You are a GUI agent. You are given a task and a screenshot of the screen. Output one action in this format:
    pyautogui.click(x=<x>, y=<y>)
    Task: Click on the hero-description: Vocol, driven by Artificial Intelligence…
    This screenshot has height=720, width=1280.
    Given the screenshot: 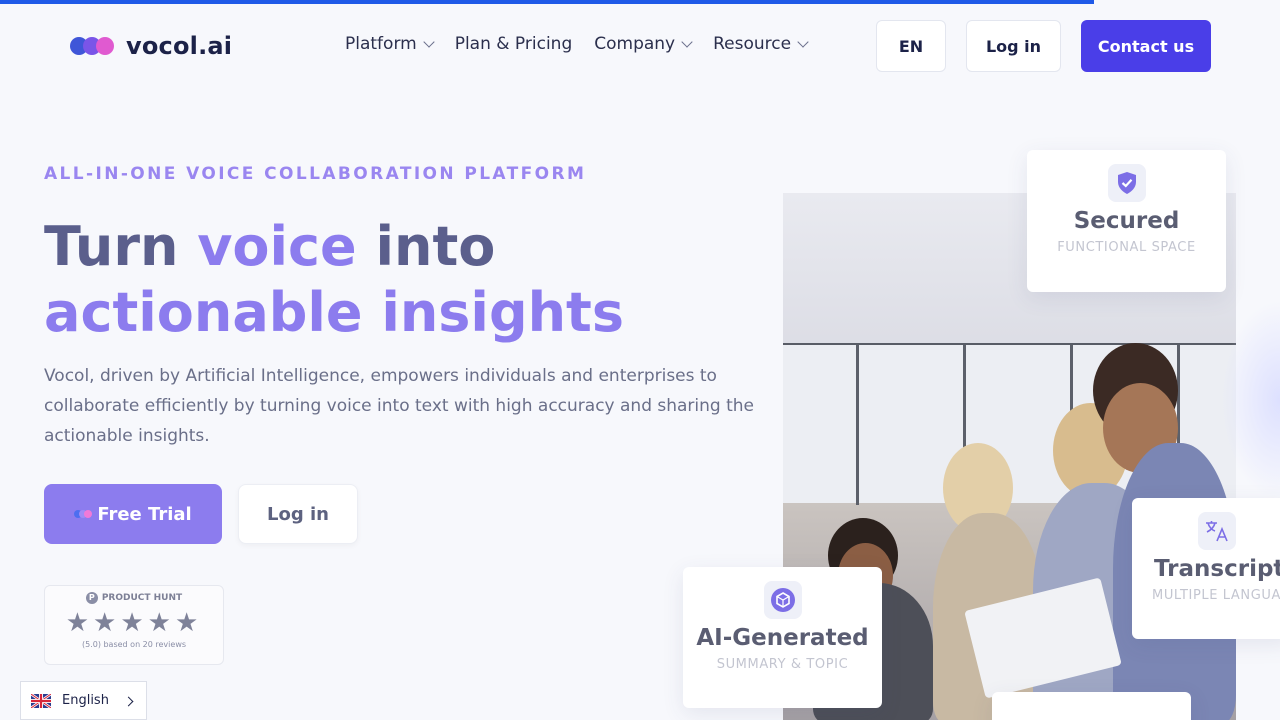 What is the action you would take?
    pyautogui.click(x=399, y=406)
    